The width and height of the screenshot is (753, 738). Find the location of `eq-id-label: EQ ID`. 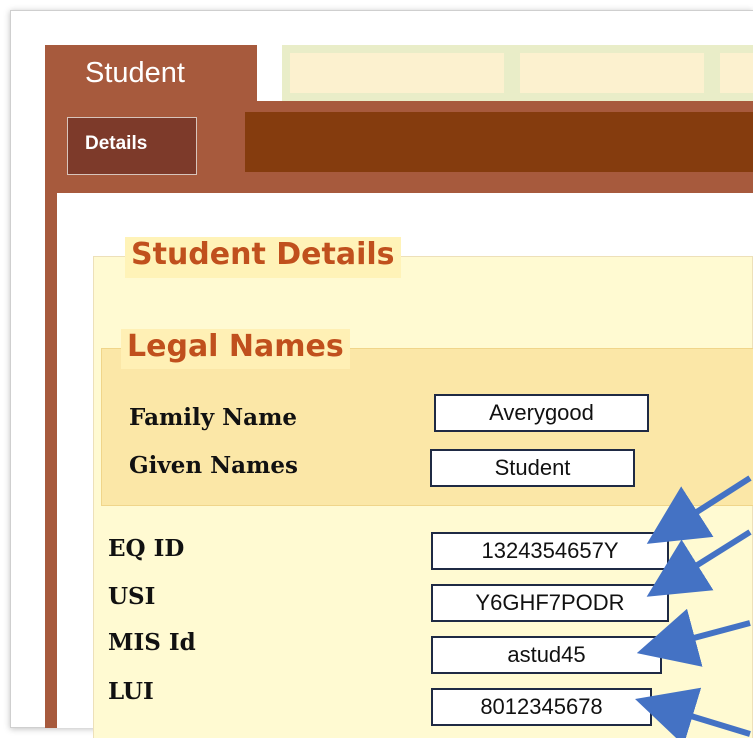

eq-id-label: EQ ID is located at coordinates (146, 548).